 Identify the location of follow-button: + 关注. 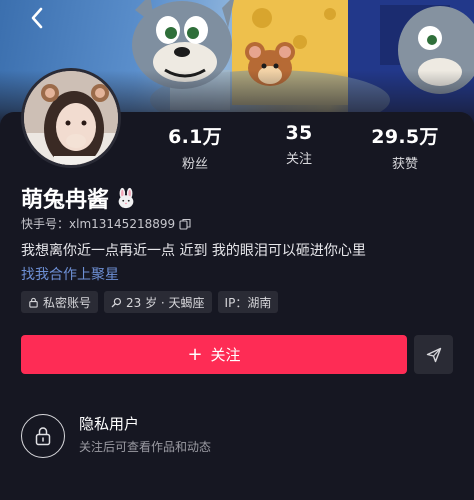
(214, 354).